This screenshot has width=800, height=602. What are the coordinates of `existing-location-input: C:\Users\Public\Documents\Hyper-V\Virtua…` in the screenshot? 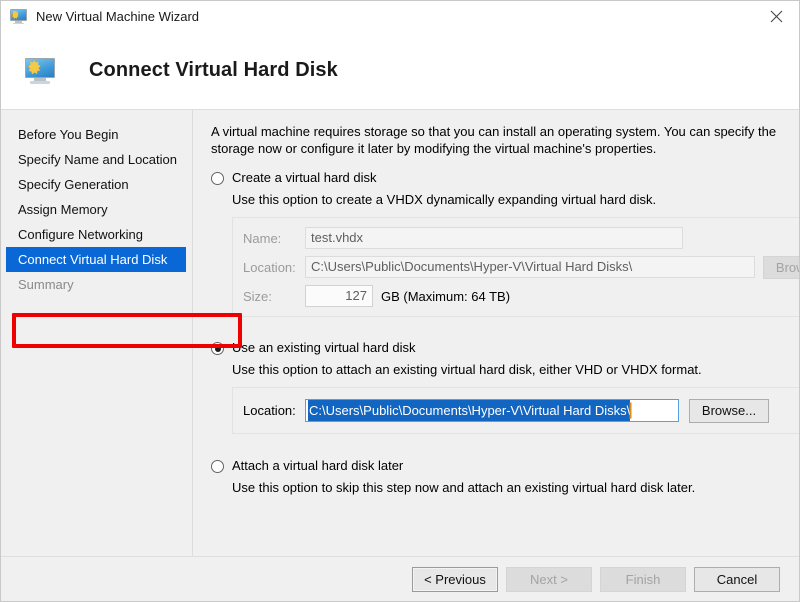 It's located at (492, 410).